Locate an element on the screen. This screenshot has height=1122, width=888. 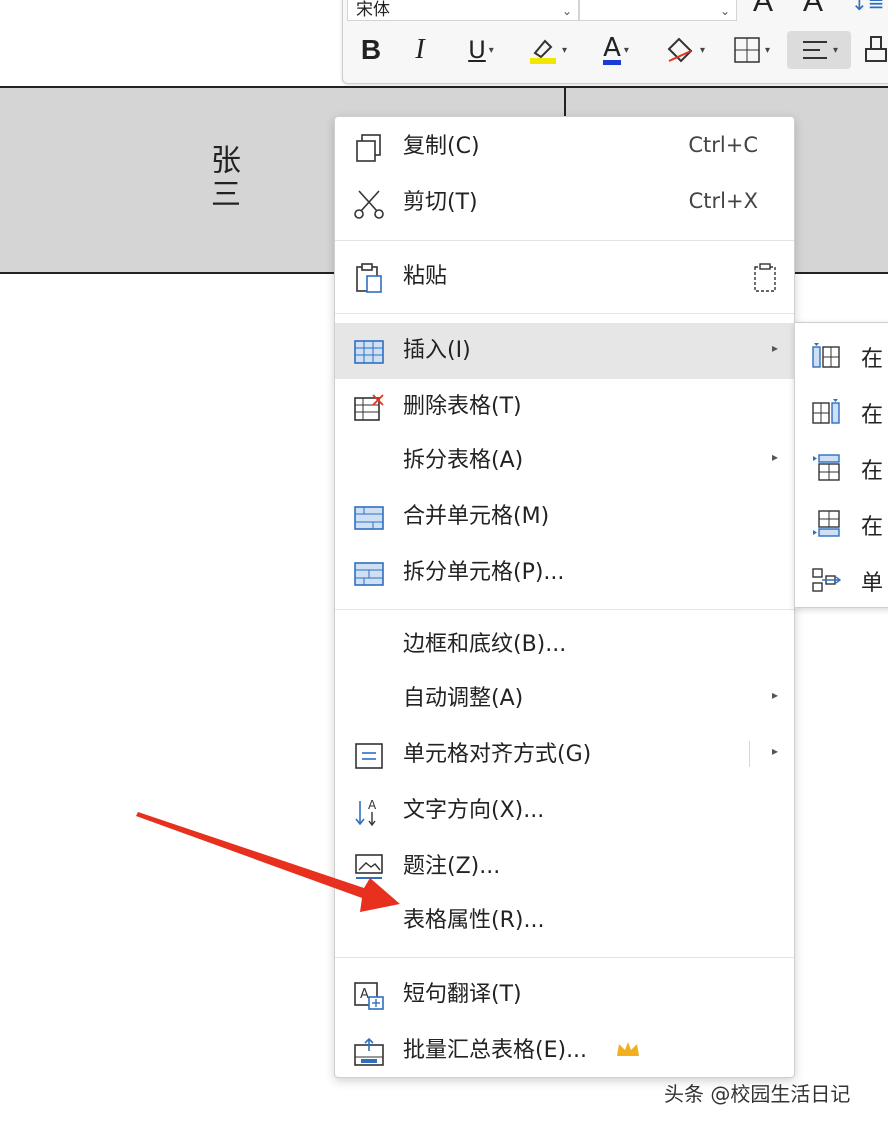
column-divider is located at coordinates (565, 101).